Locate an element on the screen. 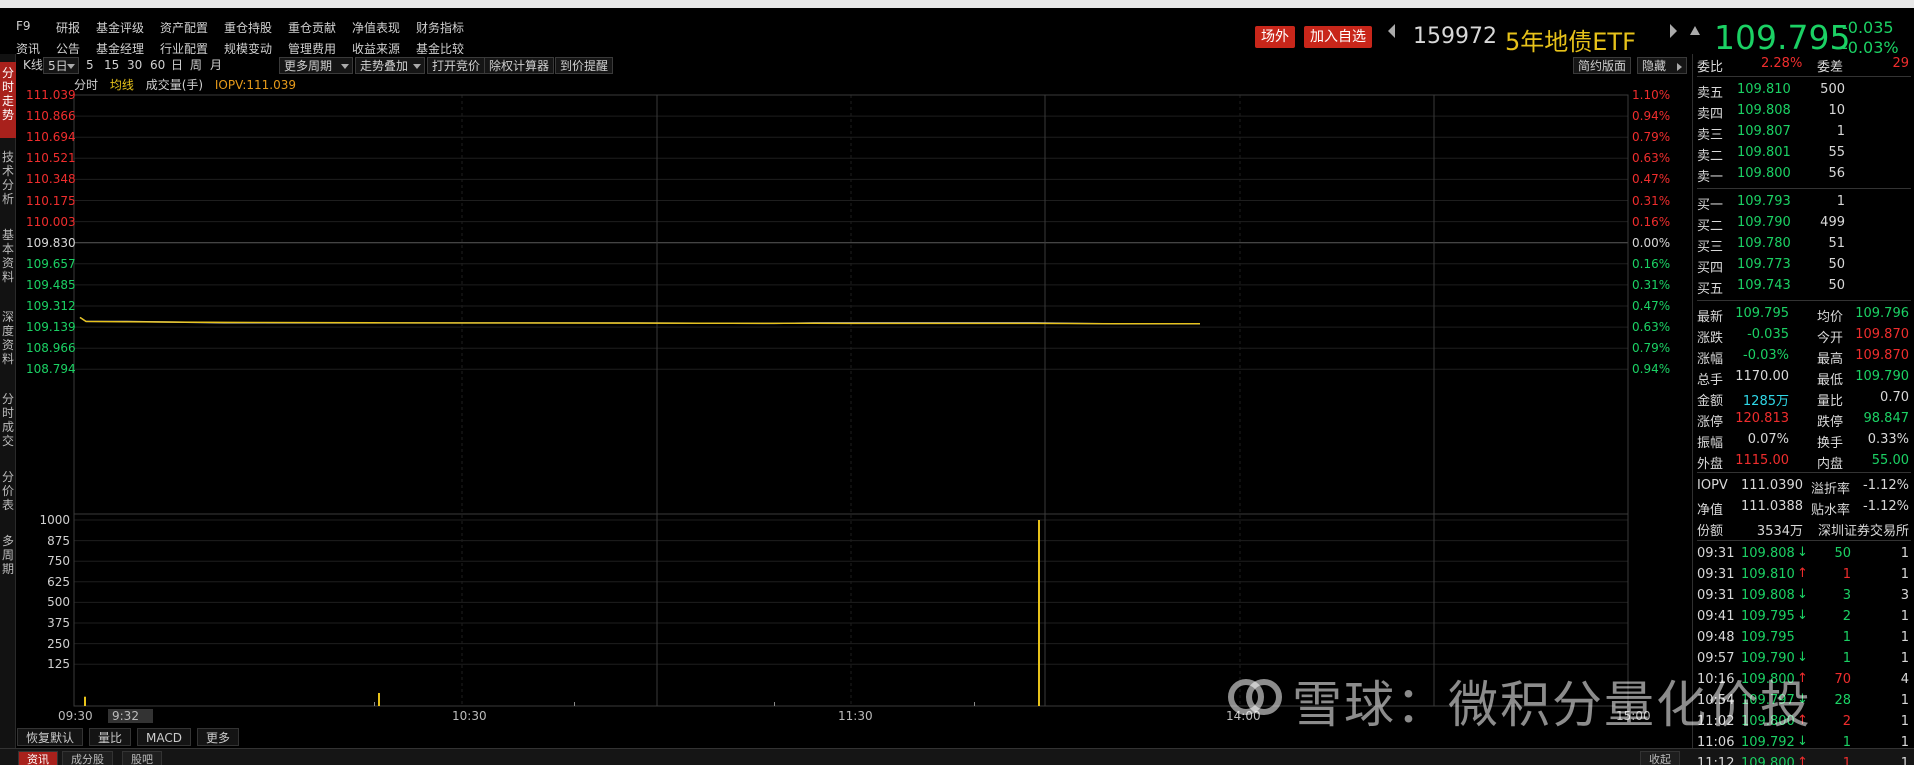 This screenshot has height=765, width=1914. trade-volume: 50 is located at coordinates (1842, 553).